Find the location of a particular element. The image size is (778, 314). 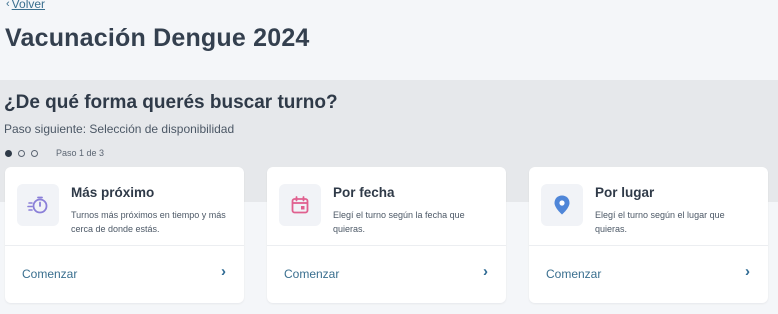

calendar-icon is located at coordinates (300, 205).